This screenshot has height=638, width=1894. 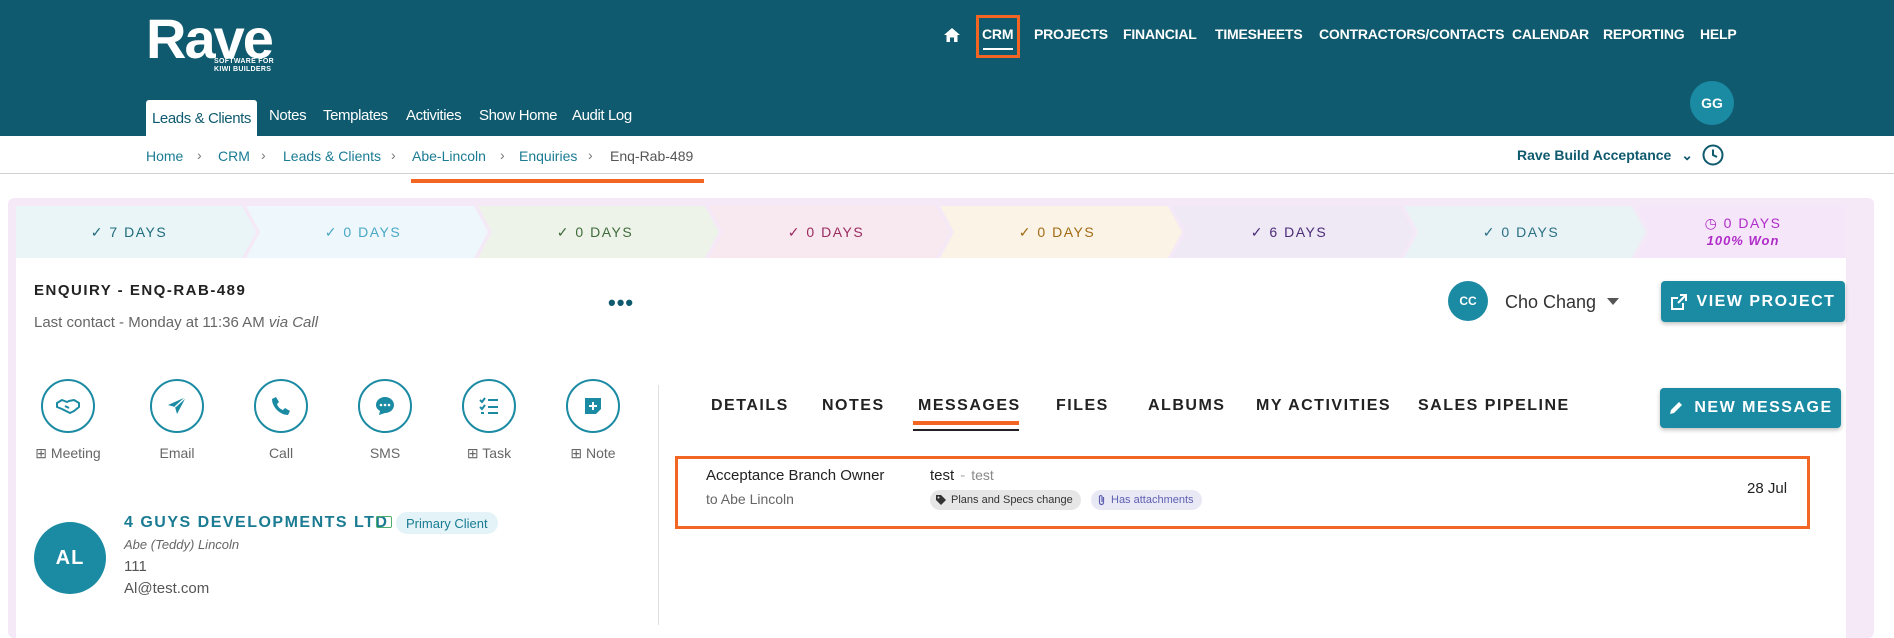 What do you see at coordinates (1766, 301) in the screenshot?
I see `view-project-label: VIEW PROJECT` at bounding box center [1766, 301].